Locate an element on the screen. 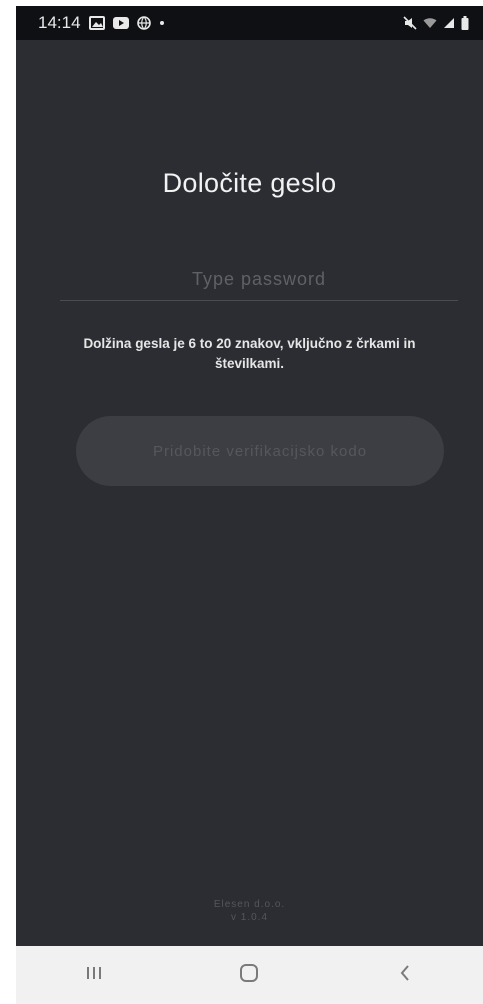 This screenshot has width=483, height=1004. password-hint-line2: številkami. is located at coordinates (249, 363).